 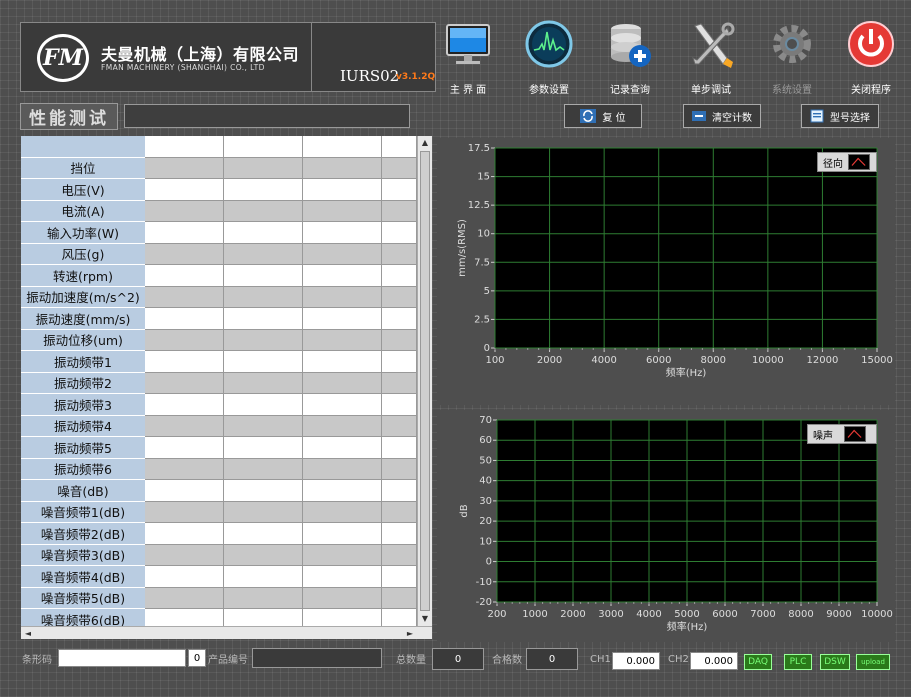 I want to click on table-vertical-scrollbar: ▲ ▼, so click(x=424, y=381).